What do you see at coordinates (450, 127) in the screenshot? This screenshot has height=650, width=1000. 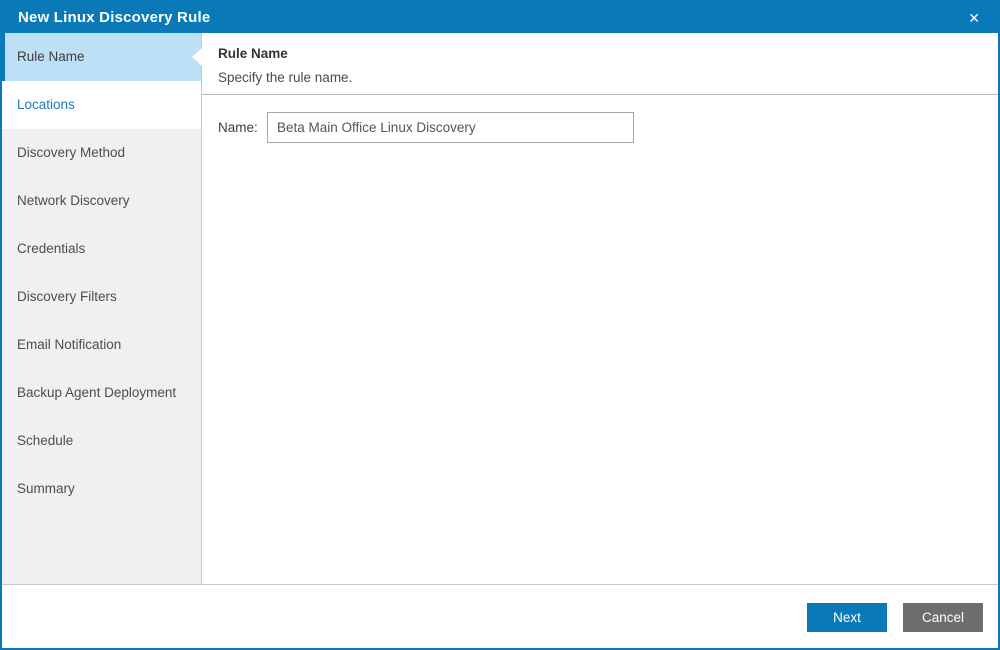 I see `rule-name-input` at bounding box center [450, 127].